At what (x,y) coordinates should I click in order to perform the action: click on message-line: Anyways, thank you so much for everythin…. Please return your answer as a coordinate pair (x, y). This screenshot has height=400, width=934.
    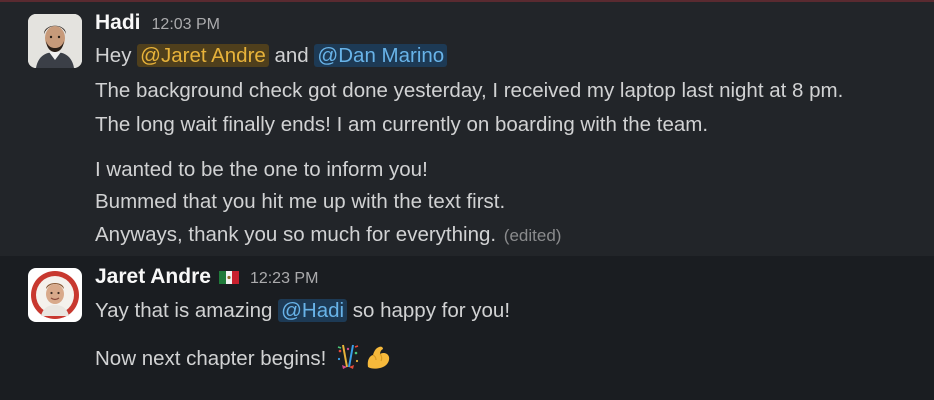
    Looking at the image, I should click on (328, 235).